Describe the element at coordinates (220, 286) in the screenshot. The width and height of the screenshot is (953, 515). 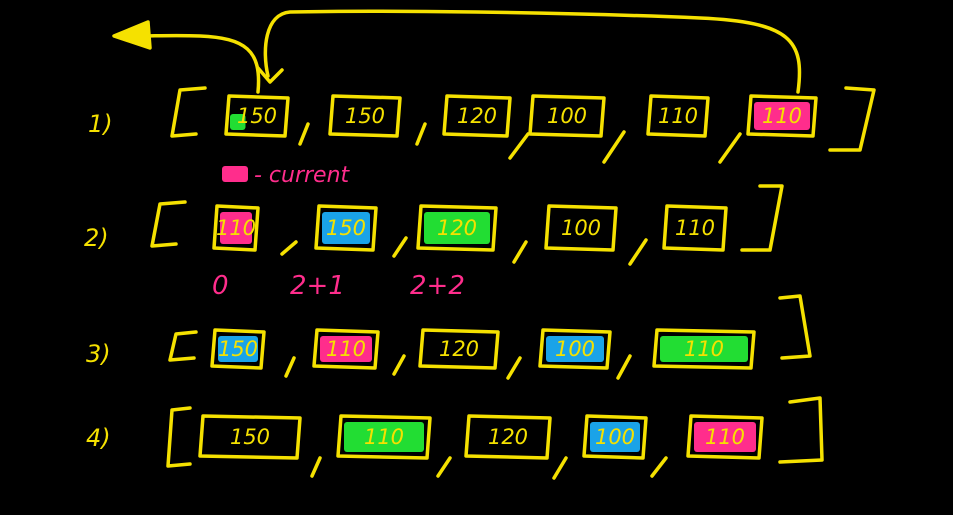
I see `index-note-0: 0` at that location.